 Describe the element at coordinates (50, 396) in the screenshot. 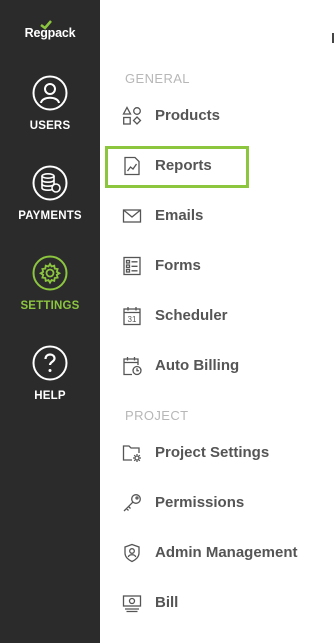

I see `sidebar-item-label: HELP` at that location.